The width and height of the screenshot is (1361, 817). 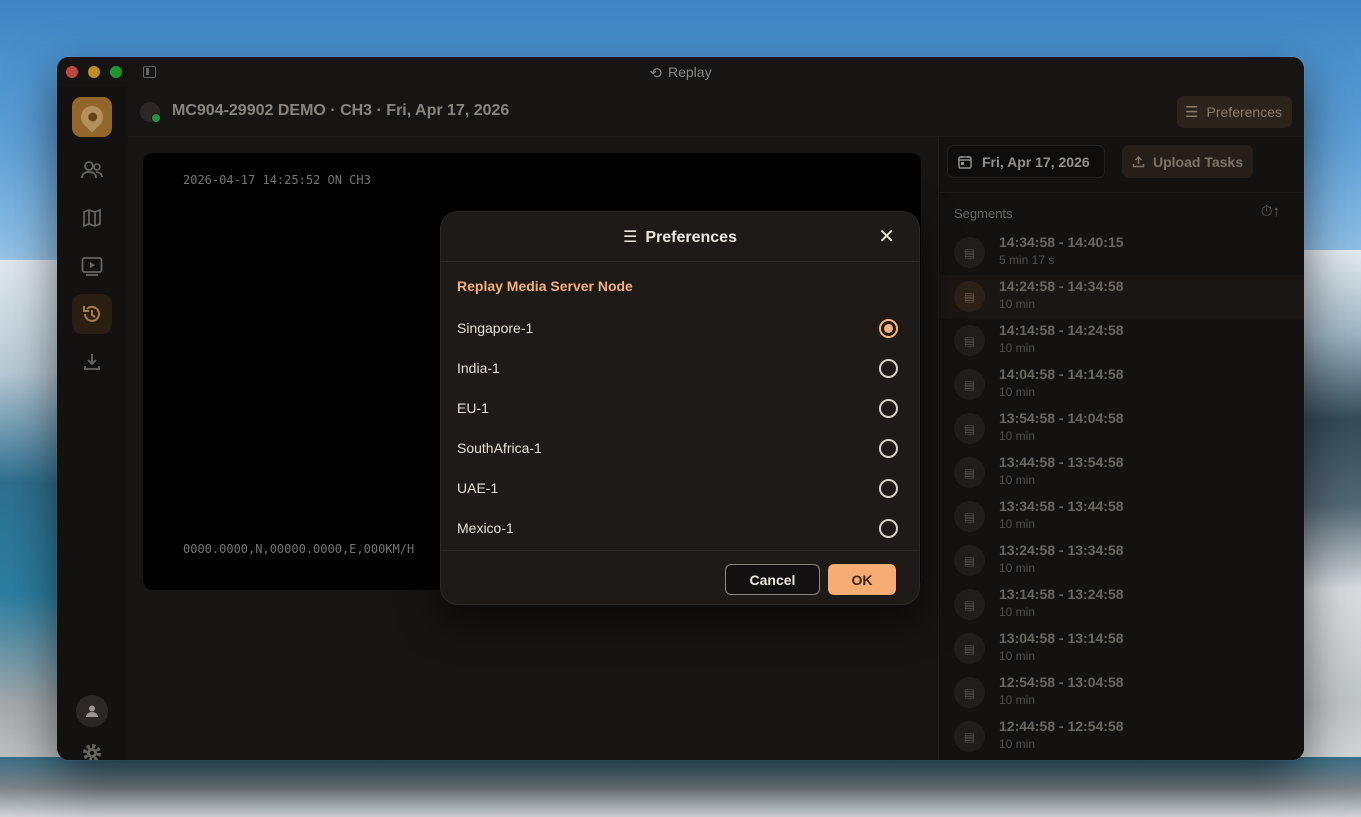 What do you see at coordinates (680, 369) in the screenshot?
I see `option-india-1: India-1` at bounding box center [680, 369].